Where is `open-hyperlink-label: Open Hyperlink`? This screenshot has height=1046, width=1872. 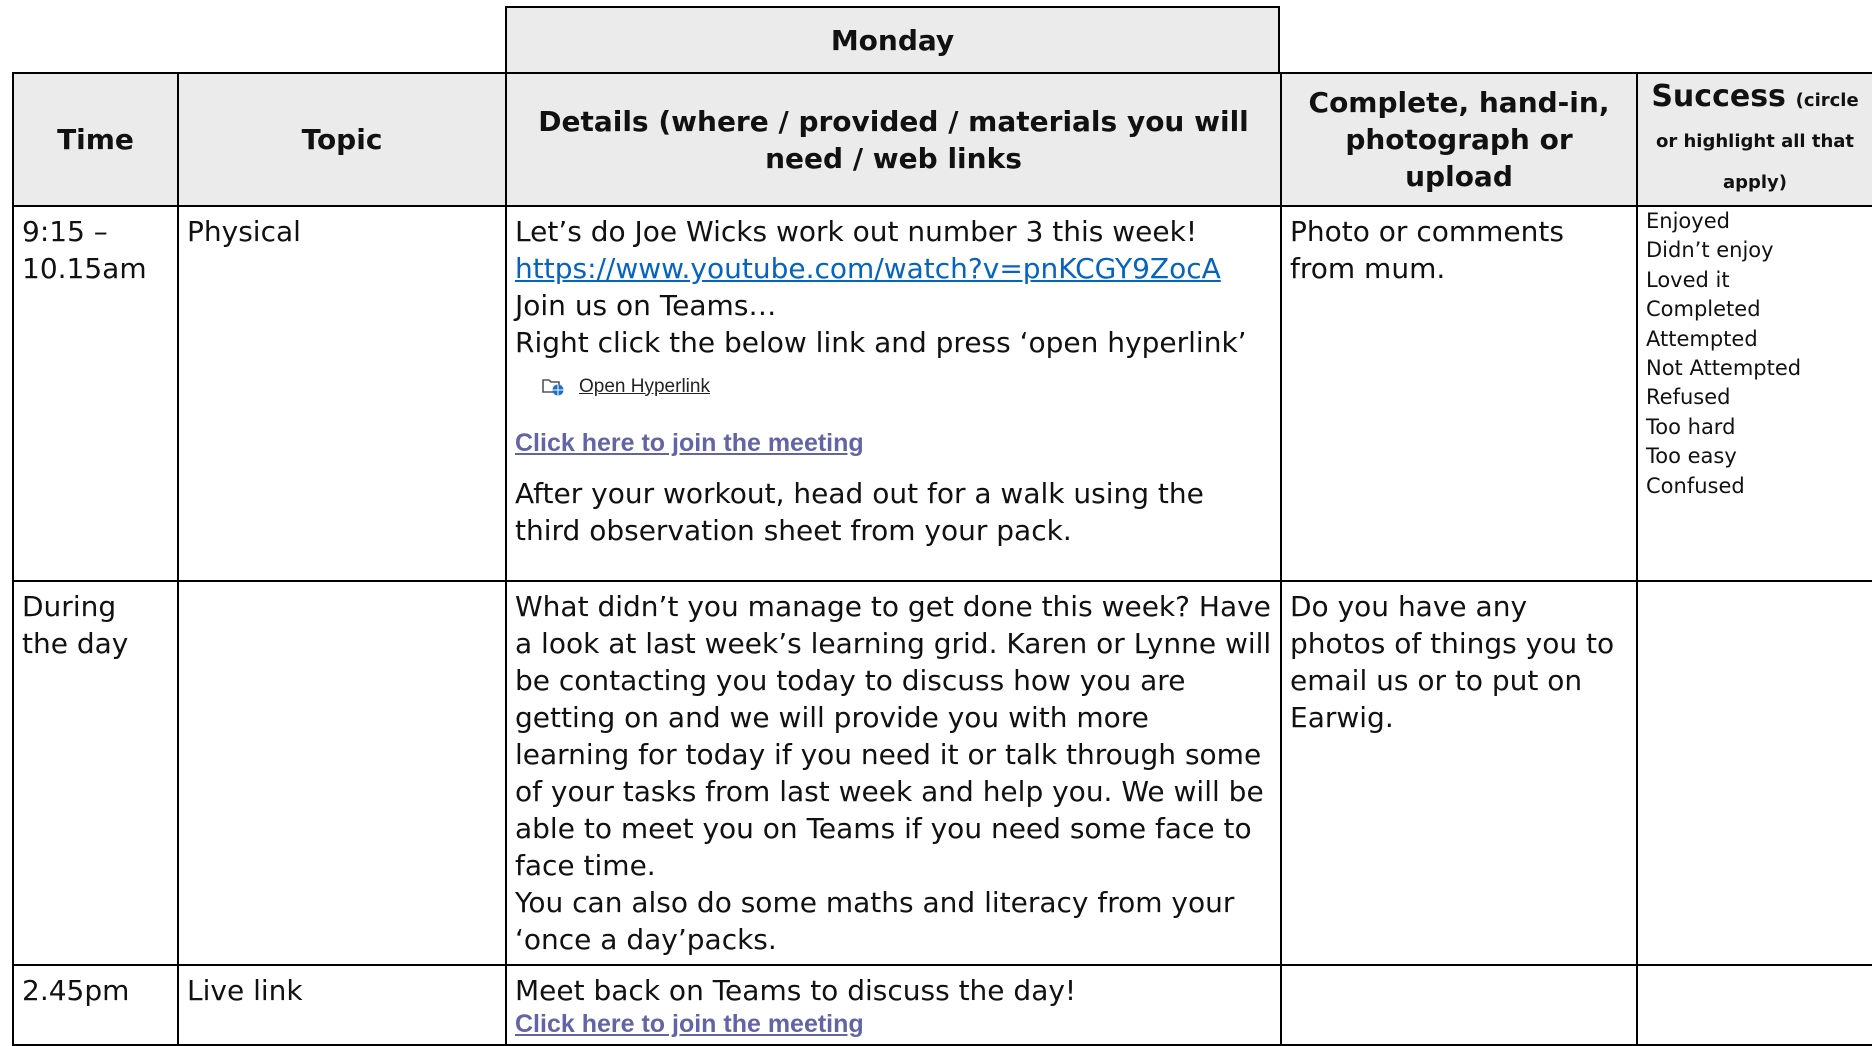 open-hyperlink-label: Open Hyperlink is located at coordinates (644, 386).